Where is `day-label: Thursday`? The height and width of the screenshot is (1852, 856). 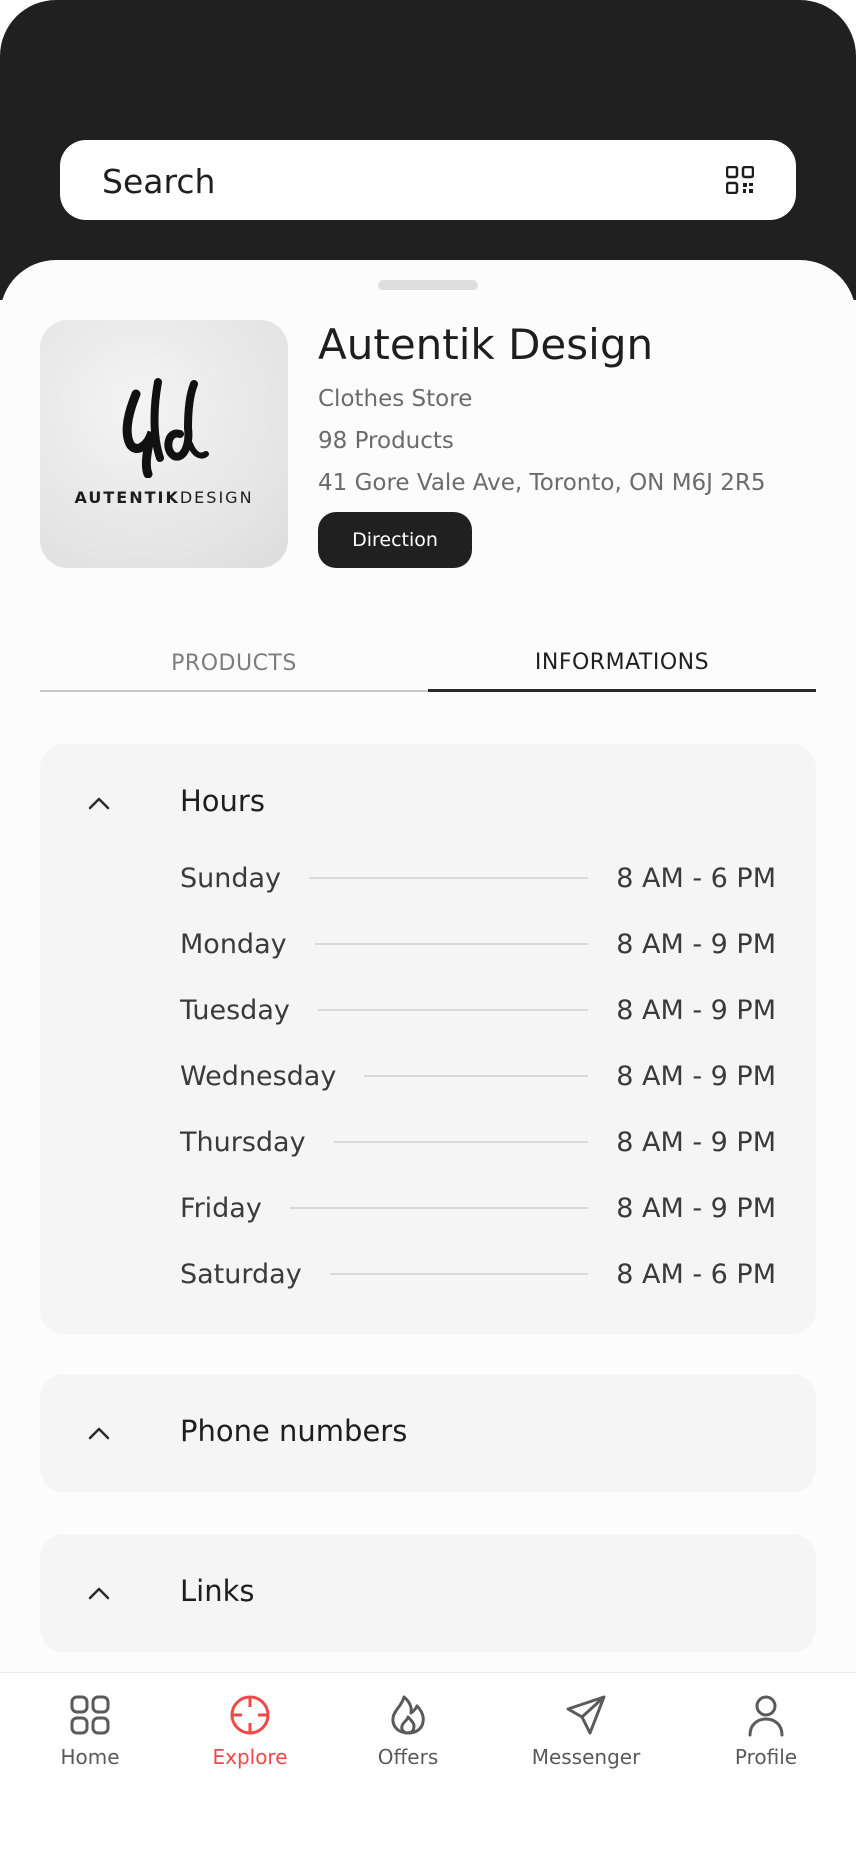 day-label: Thursday is located at coordinates (243, 1142).